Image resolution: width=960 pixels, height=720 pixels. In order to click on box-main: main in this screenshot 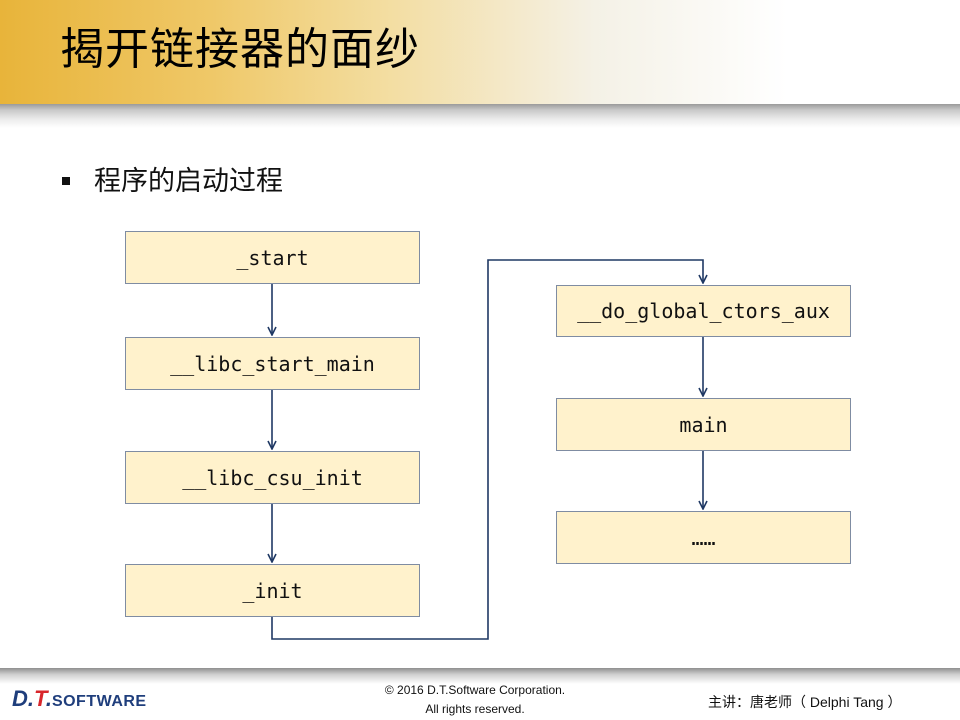, I will do `click(703, 424)`.